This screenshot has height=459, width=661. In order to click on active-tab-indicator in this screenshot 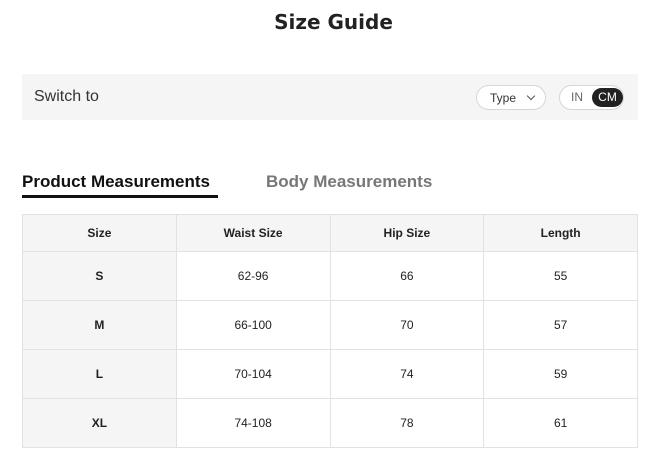, I will do `click(120, 196)`.